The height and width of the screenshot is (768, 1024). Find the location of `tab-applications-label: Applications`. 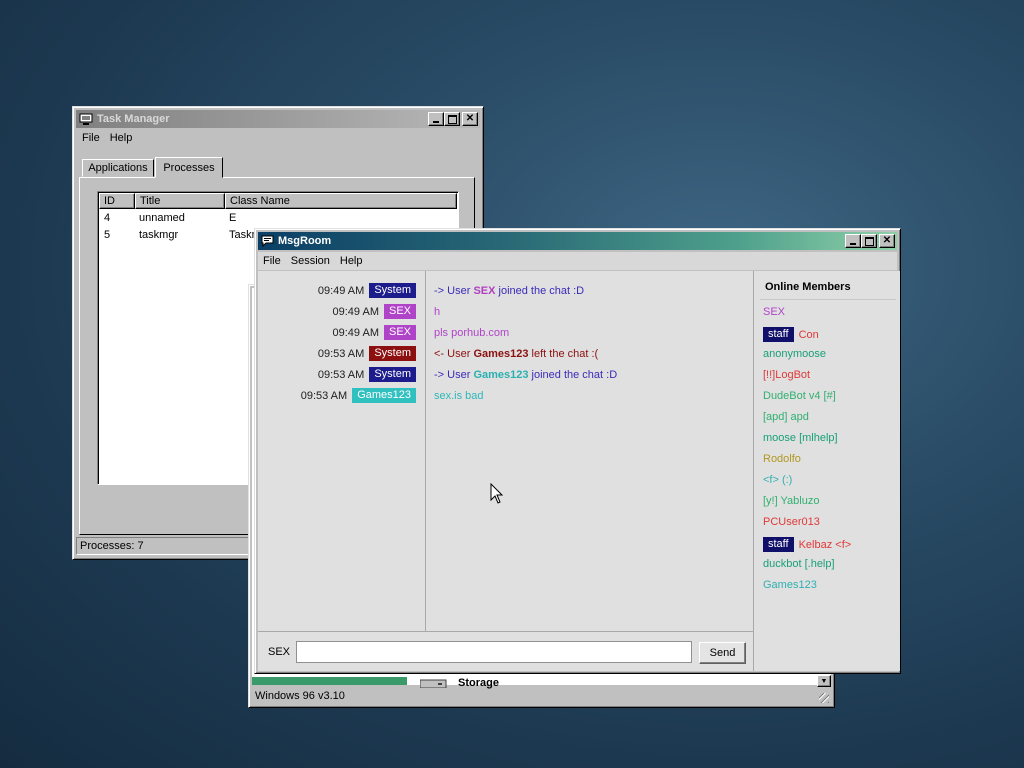

tab-applications-label: Applications is located at coordinates (118, 168).